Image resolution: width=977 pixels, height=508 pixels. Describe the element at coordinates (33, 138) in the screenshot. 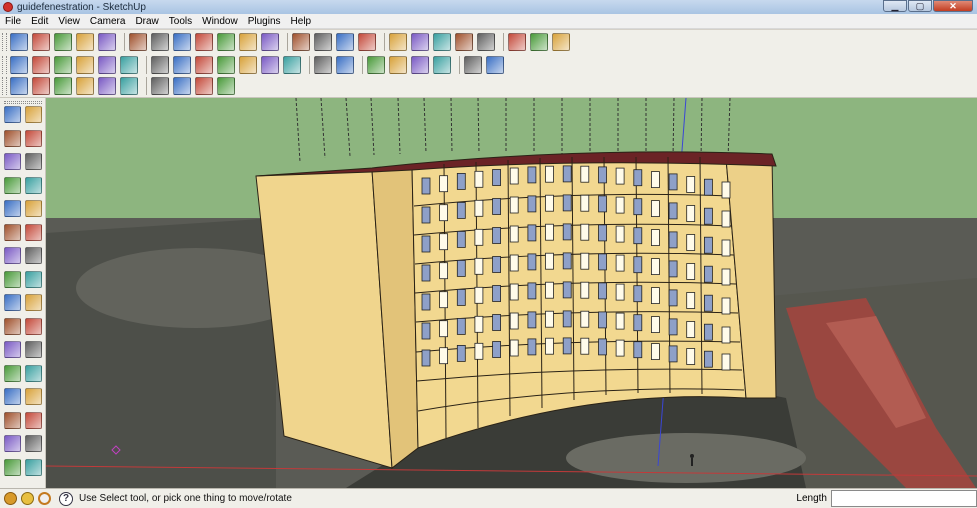

I see `eraser-icon` at that location.